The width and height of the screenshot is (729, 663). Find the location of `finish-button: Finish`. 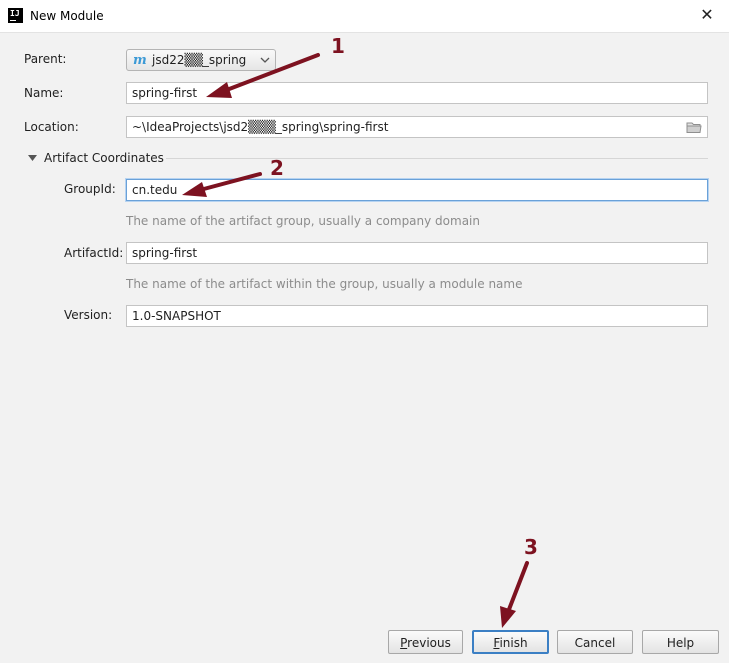

finish-button: Finish is located at coordinates (510, 642).